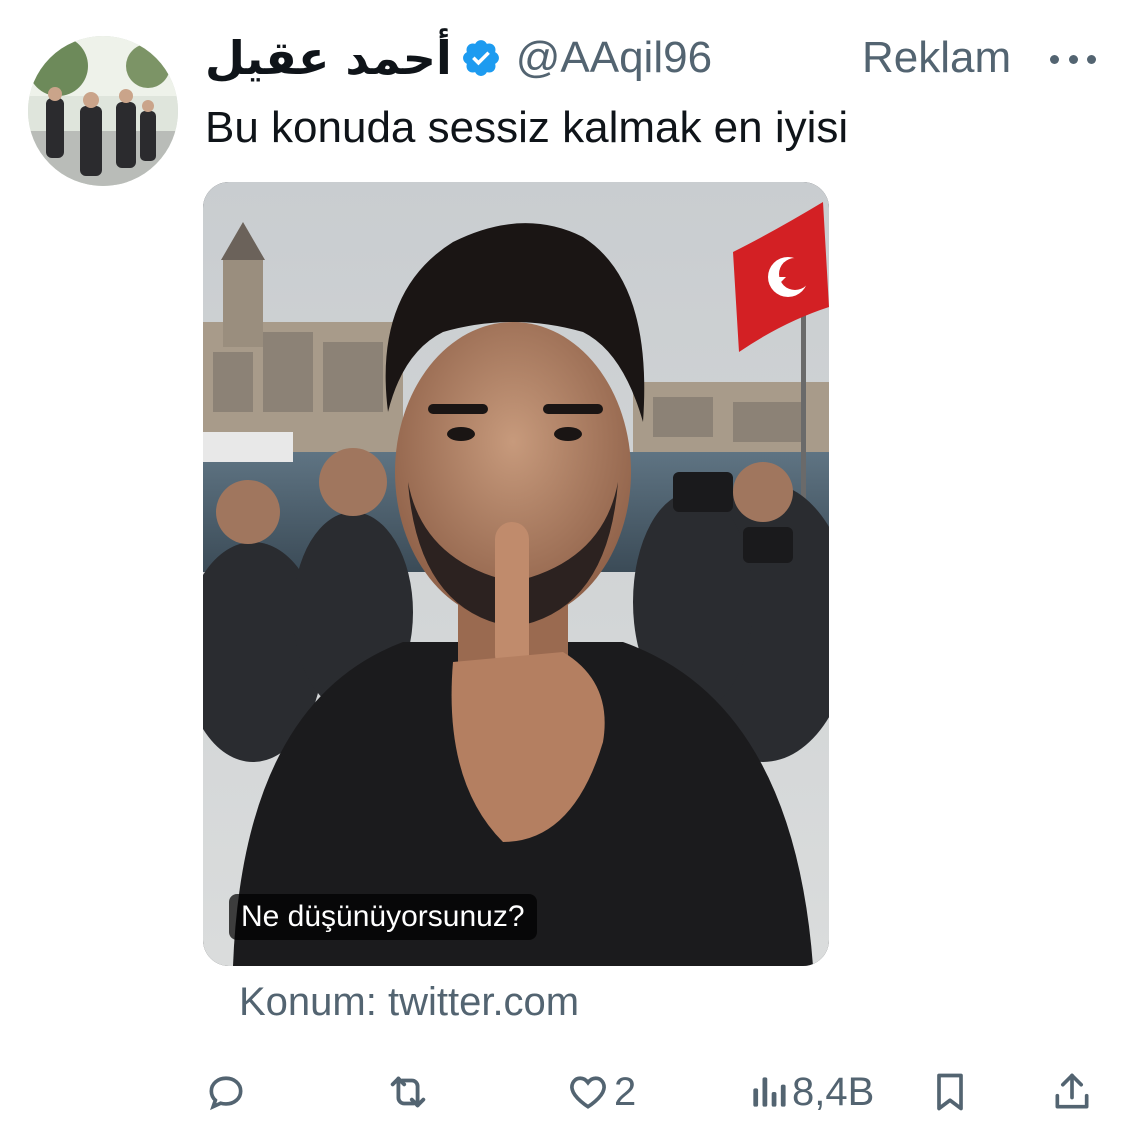  I want to click on tweet-action-bar: 2 8,4B, so click(562, 1092).